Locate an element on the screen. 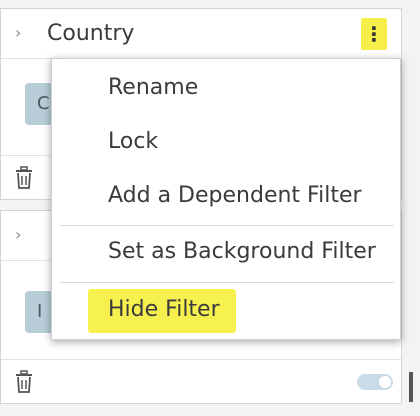 Image resolution: width=420 pixels, height=416 pixels. menu-item-label: Rename is located at coordinates (153, 87).